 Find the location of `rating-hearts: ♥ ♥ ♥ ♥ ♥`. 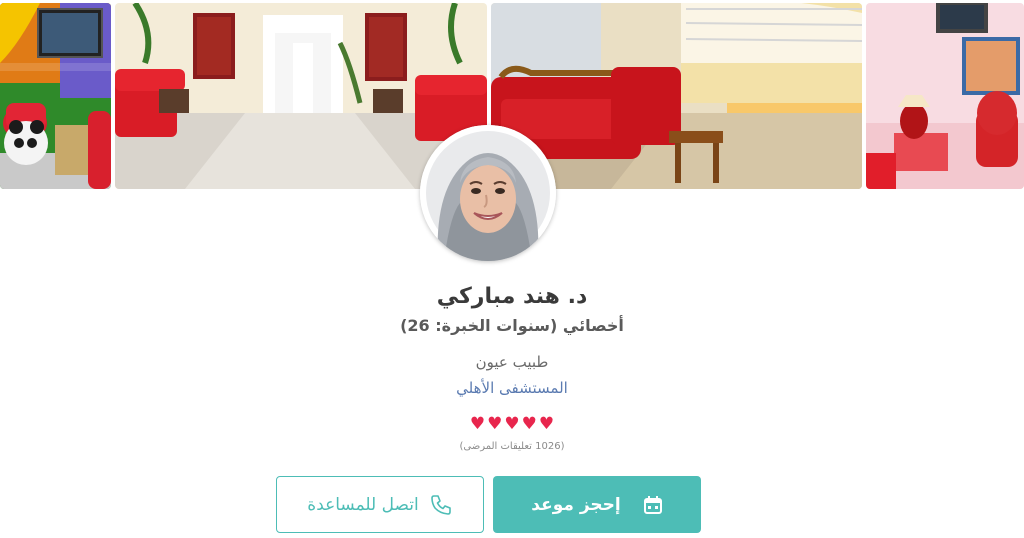

rating-hearts: ♥ ♥ ♥ ♥ ♥ is located at coordinates (512, 424).